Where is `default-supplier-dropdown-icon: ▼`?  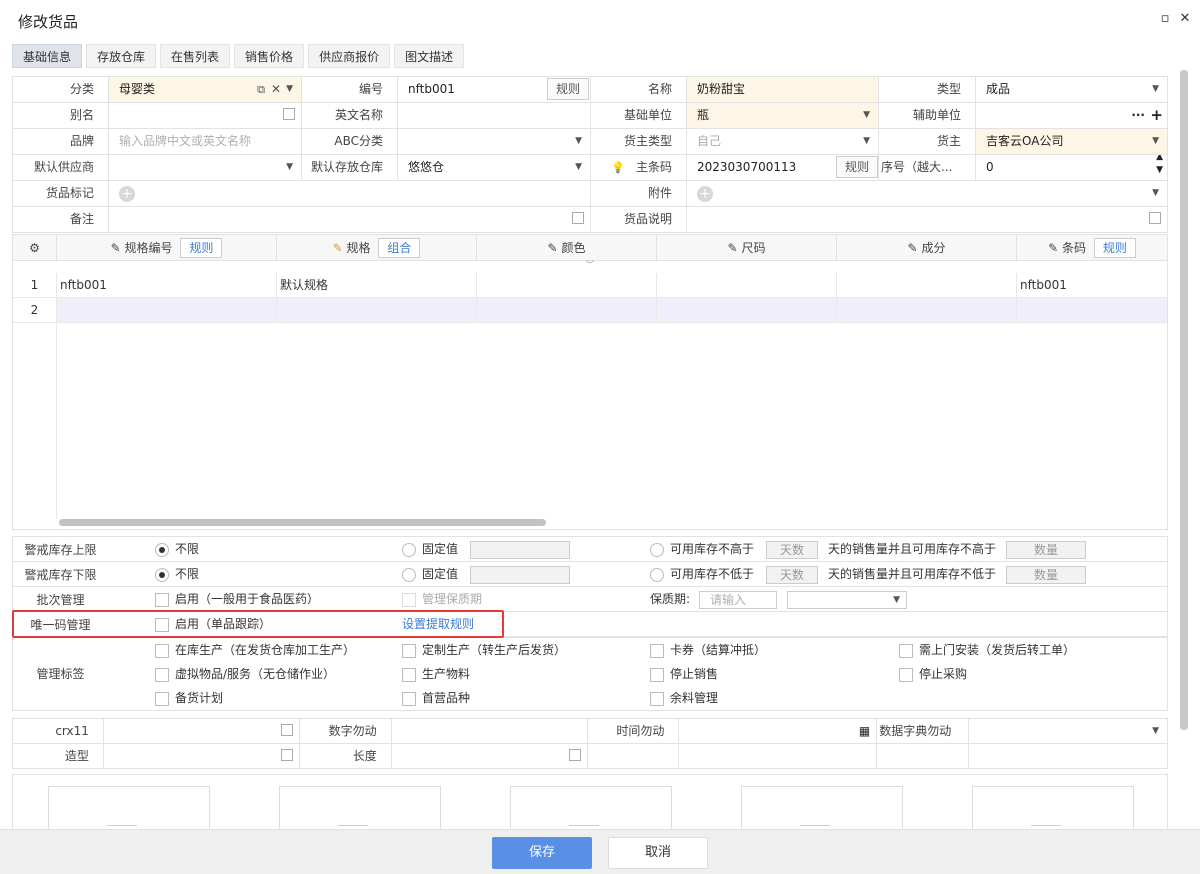 default-supplier-dropdown-icon: ▼ is located at coordinates (289, 167).